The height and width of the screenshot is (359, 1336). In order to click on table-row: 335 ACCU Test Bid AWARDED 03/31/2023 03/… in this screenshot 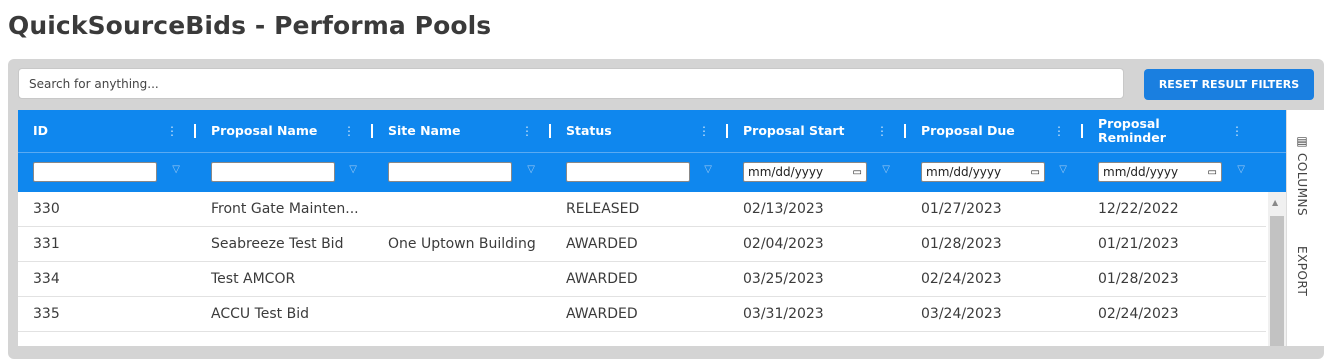, I will do `click(642, 314)`.